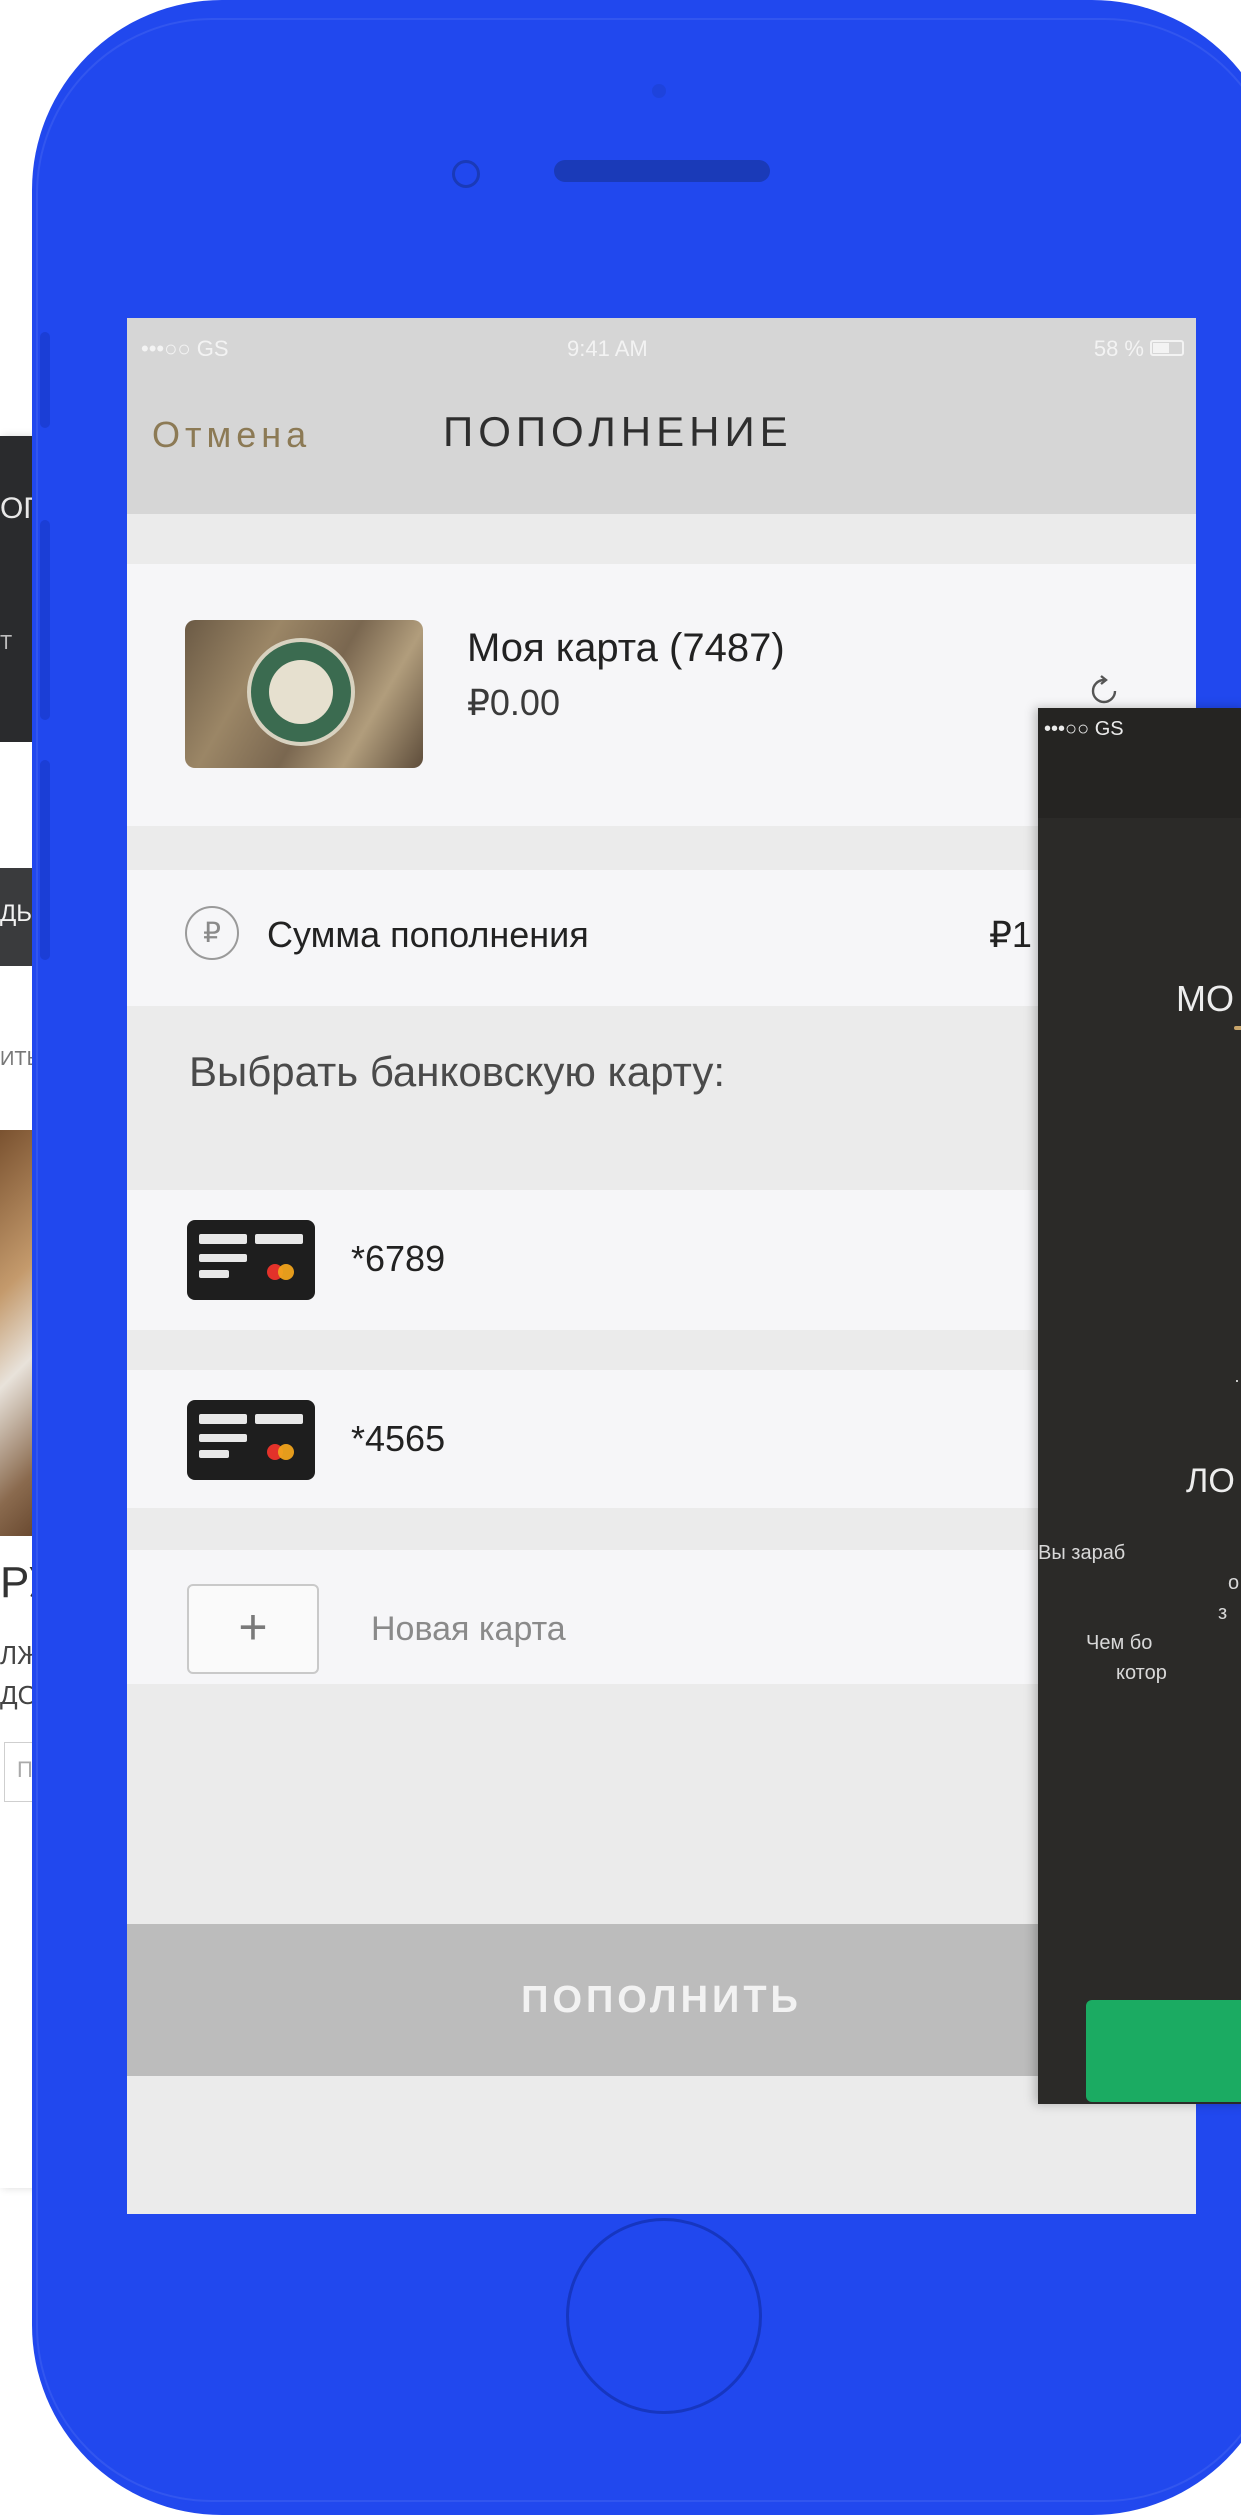 Image resolution: width=1241 pixels, height=2515 pixels. Describe the element at coordinates (618, 431) in the screenshot. I see `page-title: ПОПОЛНЕНИЕ` at that location.